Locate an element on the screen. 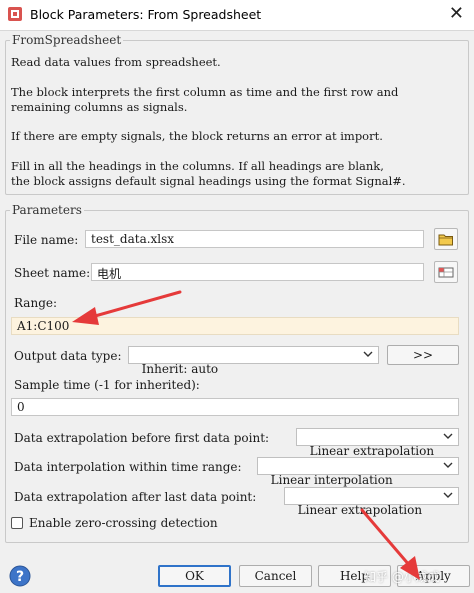 Image resolution: width=474 pixels, height=593 pixels. sheet-name-field: 电机 is located at coordinates (257, 272).